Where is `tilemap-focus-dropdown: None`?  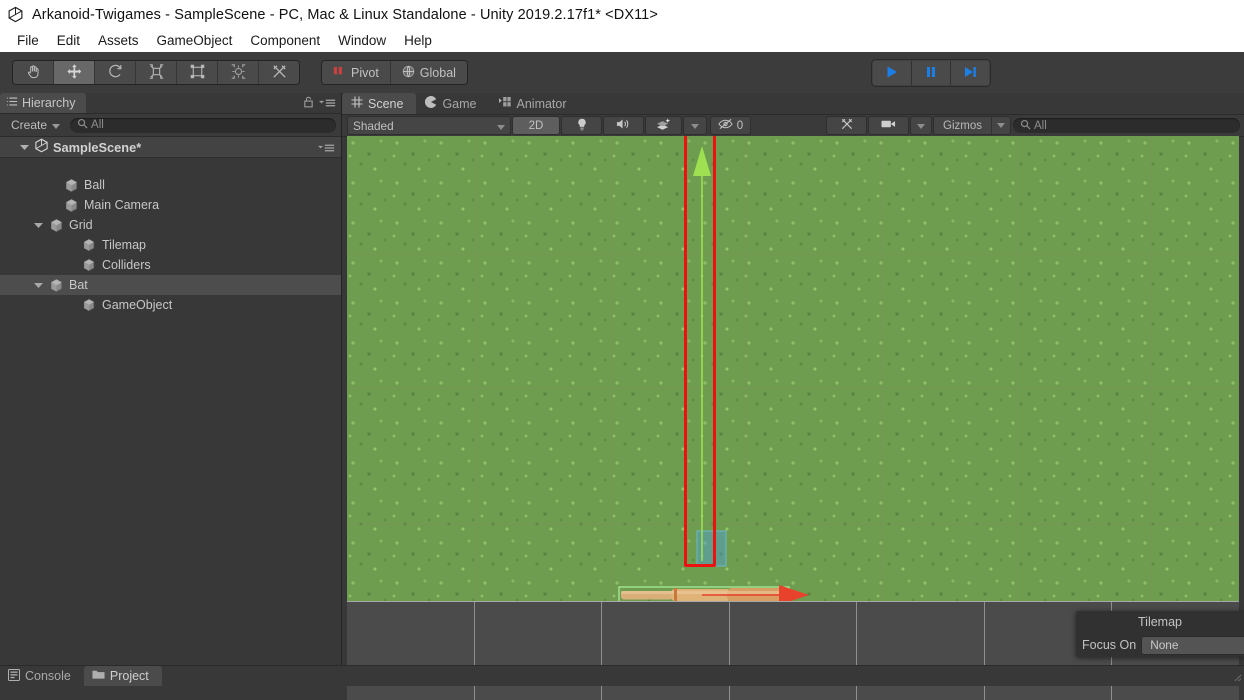 tilemap-focus-dropdown: None is located at coordinates (1193, 645).